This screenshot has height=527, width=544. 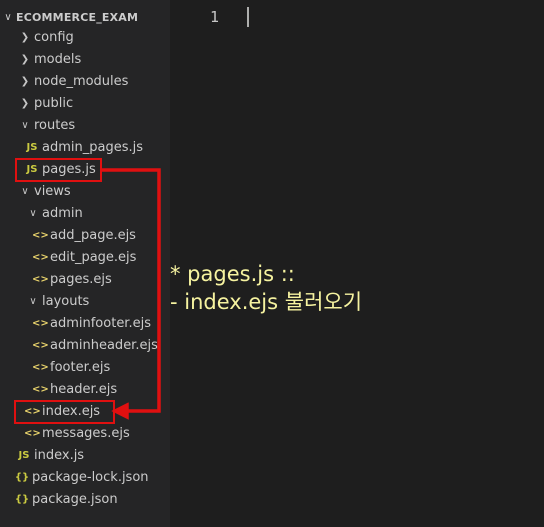 I want to click on tree-item-models: ❯ models, so click(x=85, y=59).